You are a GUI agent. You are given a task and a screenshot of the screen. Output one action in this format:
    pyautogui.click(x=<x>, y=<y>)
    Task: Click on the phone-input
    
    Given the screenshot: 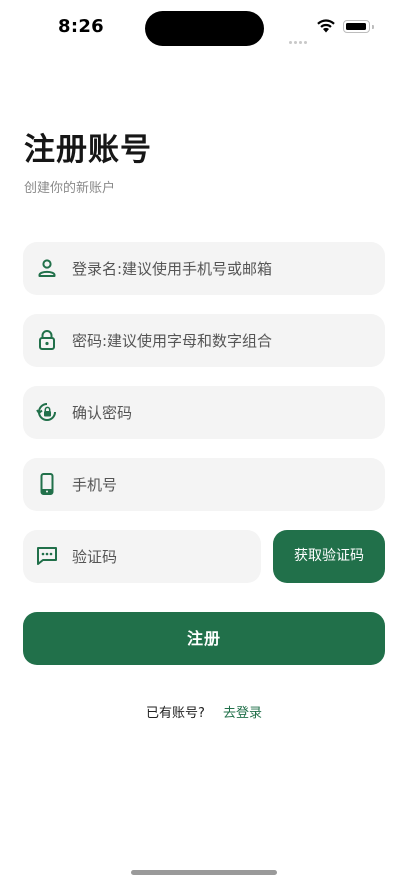 What is the action you would take?
    pyautogui.click(x=222, y=484)
    